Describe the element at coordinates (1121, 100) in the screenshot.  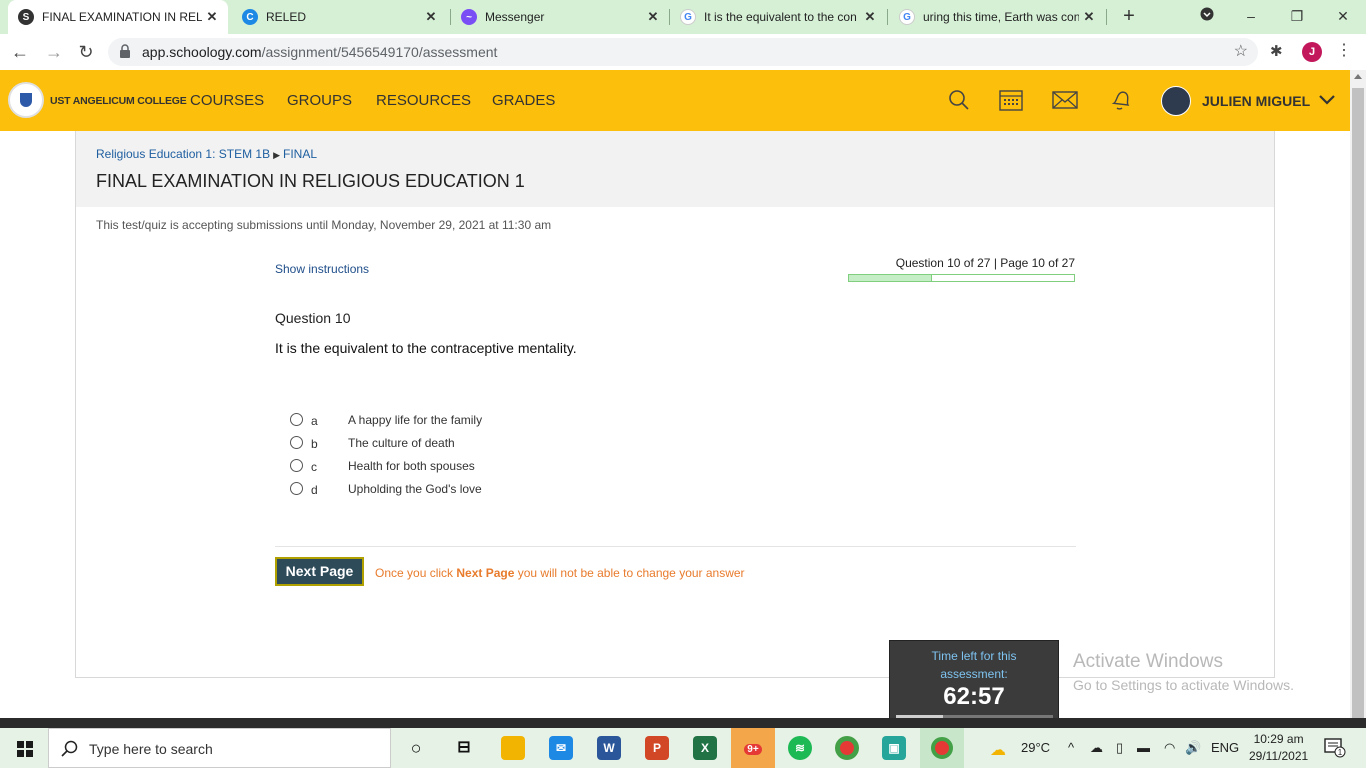
I see `notification-bell-icon` at that location.